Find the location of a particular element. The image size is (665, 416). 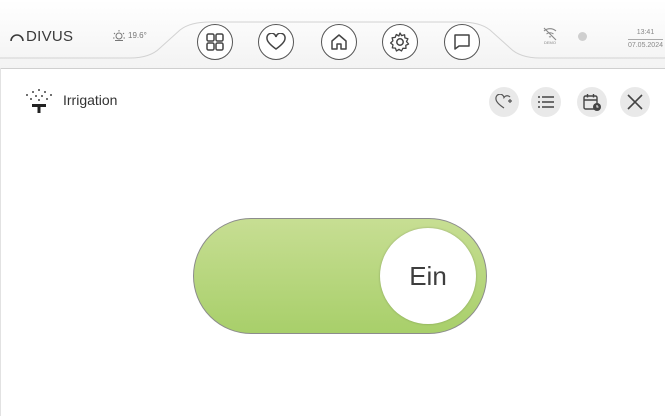

close-button is located at coordinates (635, 102).